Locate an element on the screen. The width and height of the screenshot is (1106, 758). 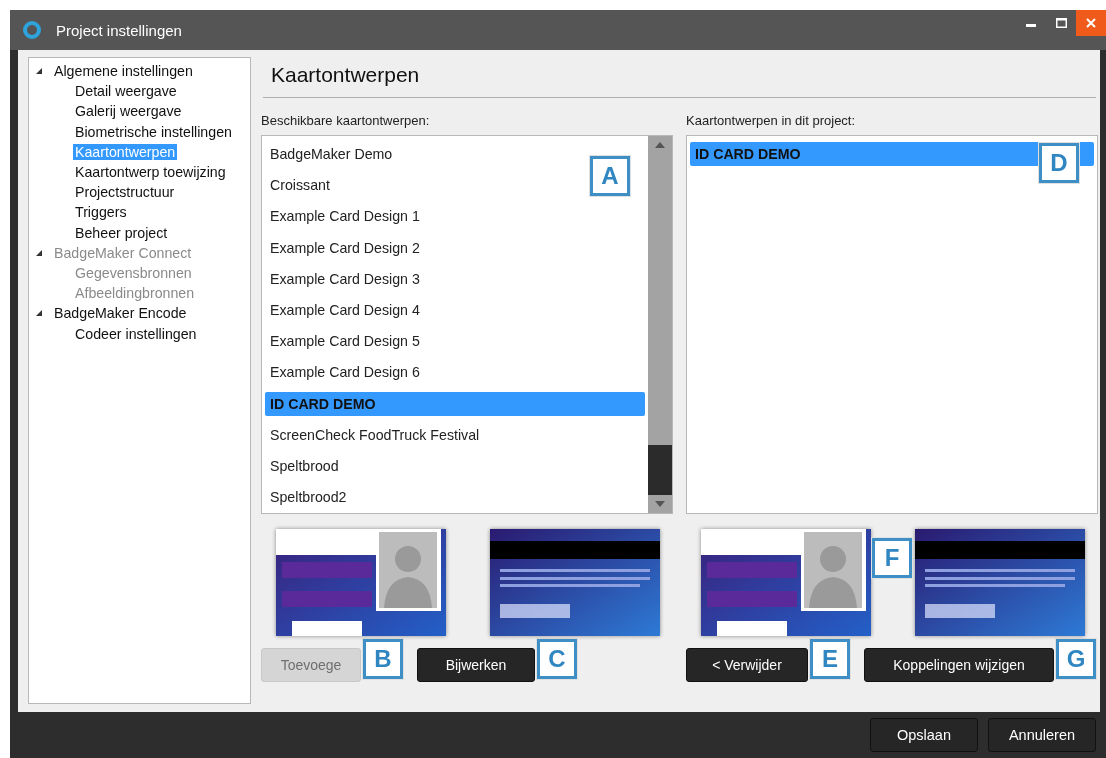
tree-item: Projectstructuur is located at coordinates (125, 192).